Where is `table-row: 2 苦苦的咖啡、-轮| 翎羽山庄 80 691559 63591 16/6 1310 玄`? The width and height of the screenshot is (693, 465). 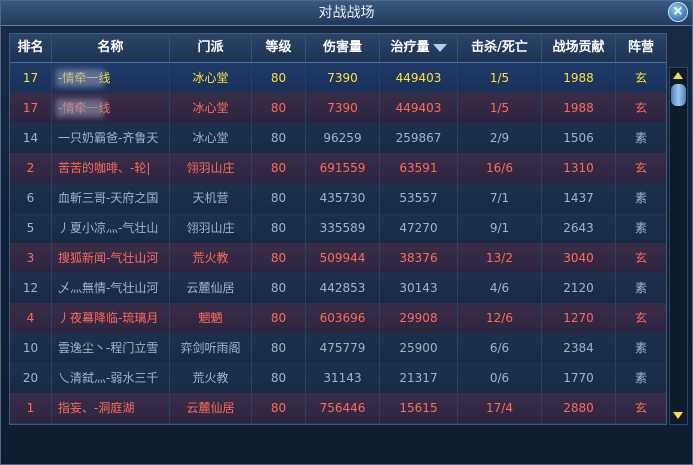
table-row: 2 苦苦的咖啡、-轮| 翎羽山庄 80 691559 63591 16/6 1310 玄 is located at coordinates (338, 168).